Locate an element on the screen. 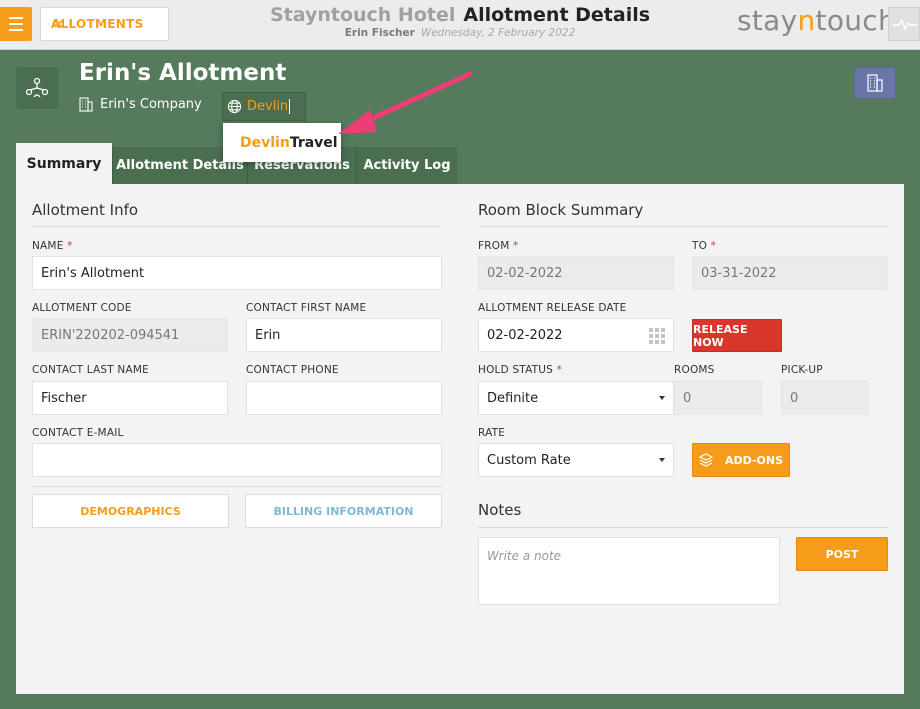 The image size is (920, 709). add-ons-button: ADD-ONS is located at coordinates (741, 460).